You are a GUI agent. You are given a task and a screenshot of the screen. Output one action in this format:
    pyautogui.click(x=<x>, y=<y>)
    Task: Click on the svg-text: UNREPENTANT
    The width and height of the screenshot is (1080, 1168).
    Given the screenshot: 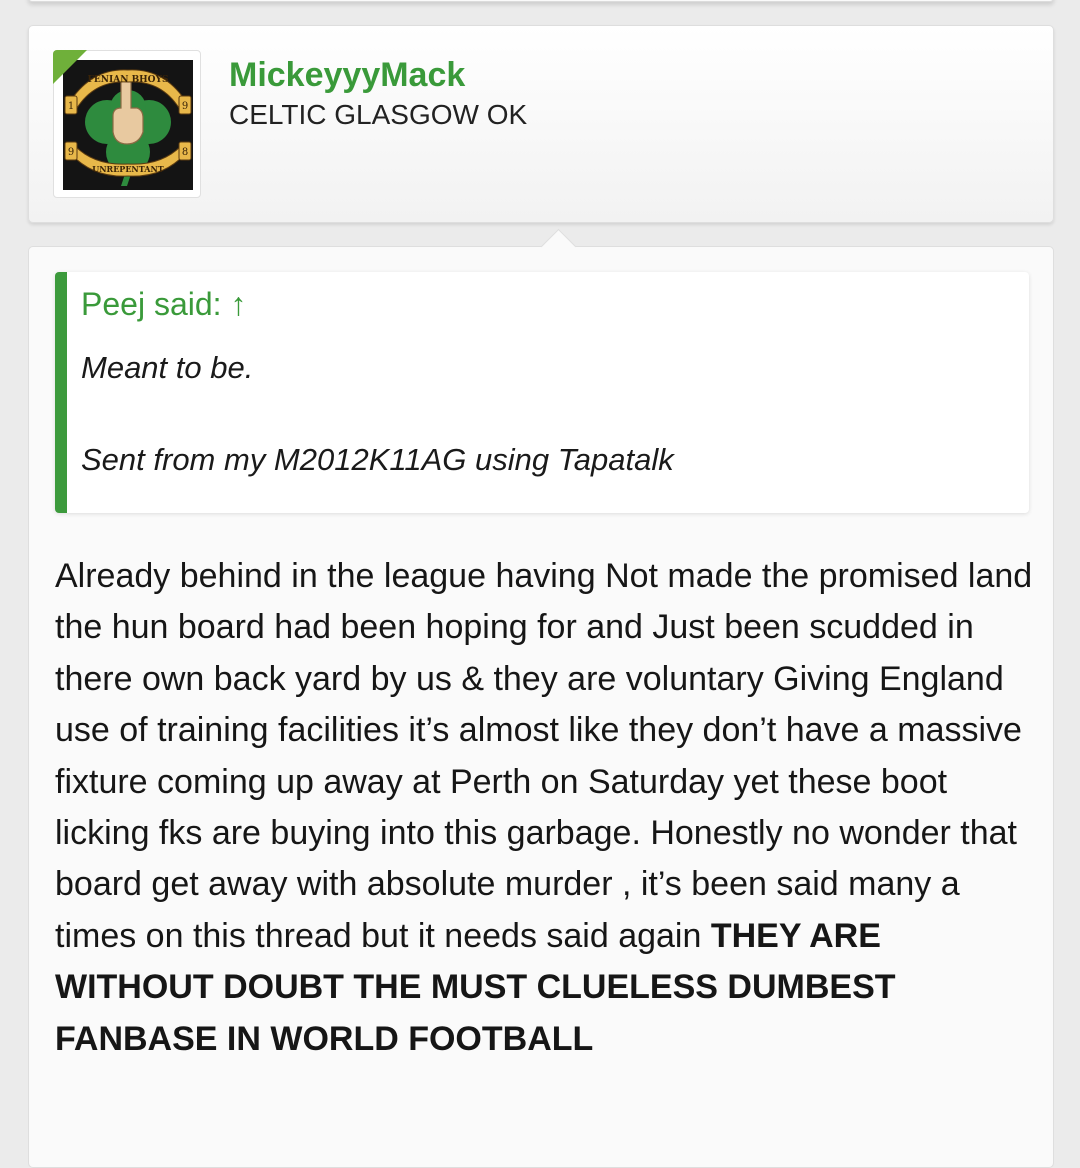 What is the action you would take?
    pyautogui.click(x=127, y=169)
    